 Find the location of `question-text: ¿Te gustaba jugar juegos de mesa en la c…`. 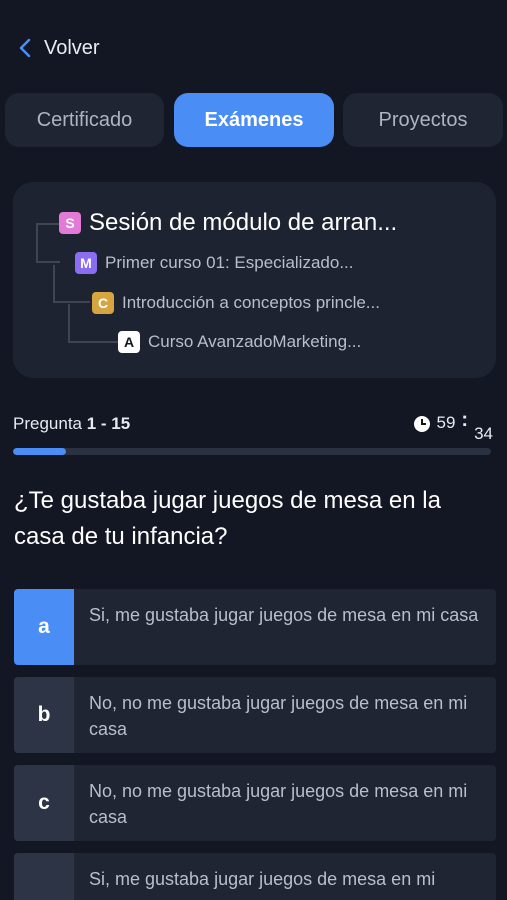

question-text: ¿Te gustaba jugar juegos de mesa en la c… is located at coordinates (227, 518).